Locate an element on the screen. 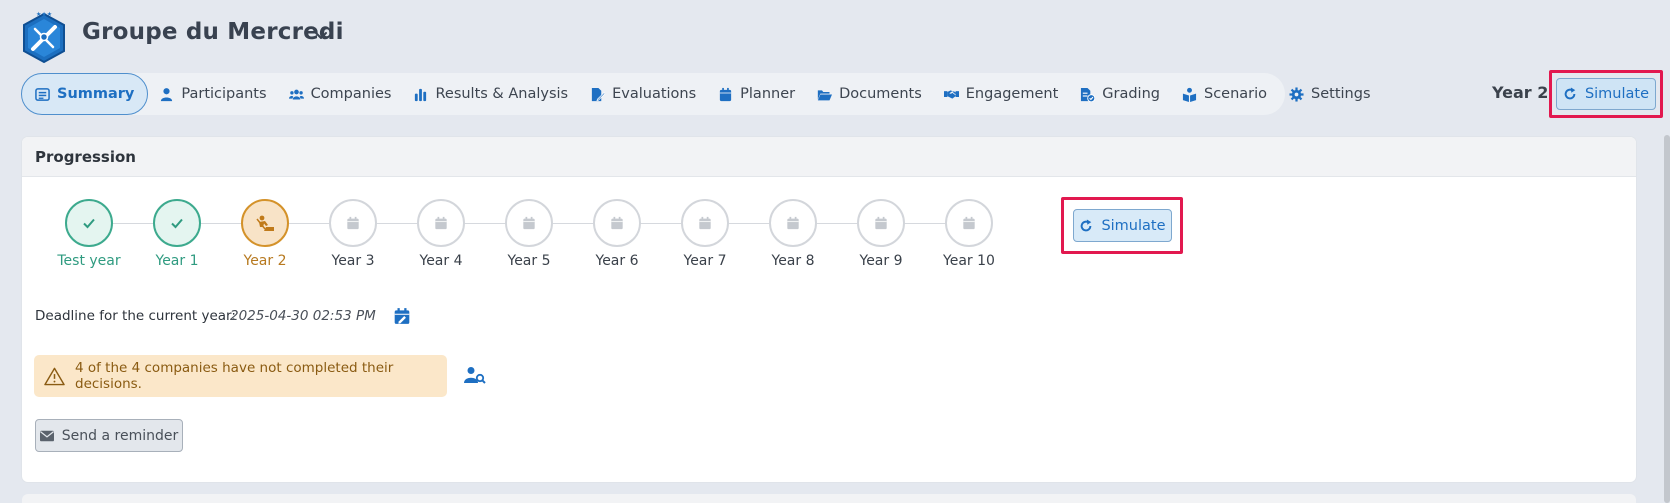 This screenshot has width=1670, height=503. step-year-3: Year 3 is located at coordinates (353, 234).